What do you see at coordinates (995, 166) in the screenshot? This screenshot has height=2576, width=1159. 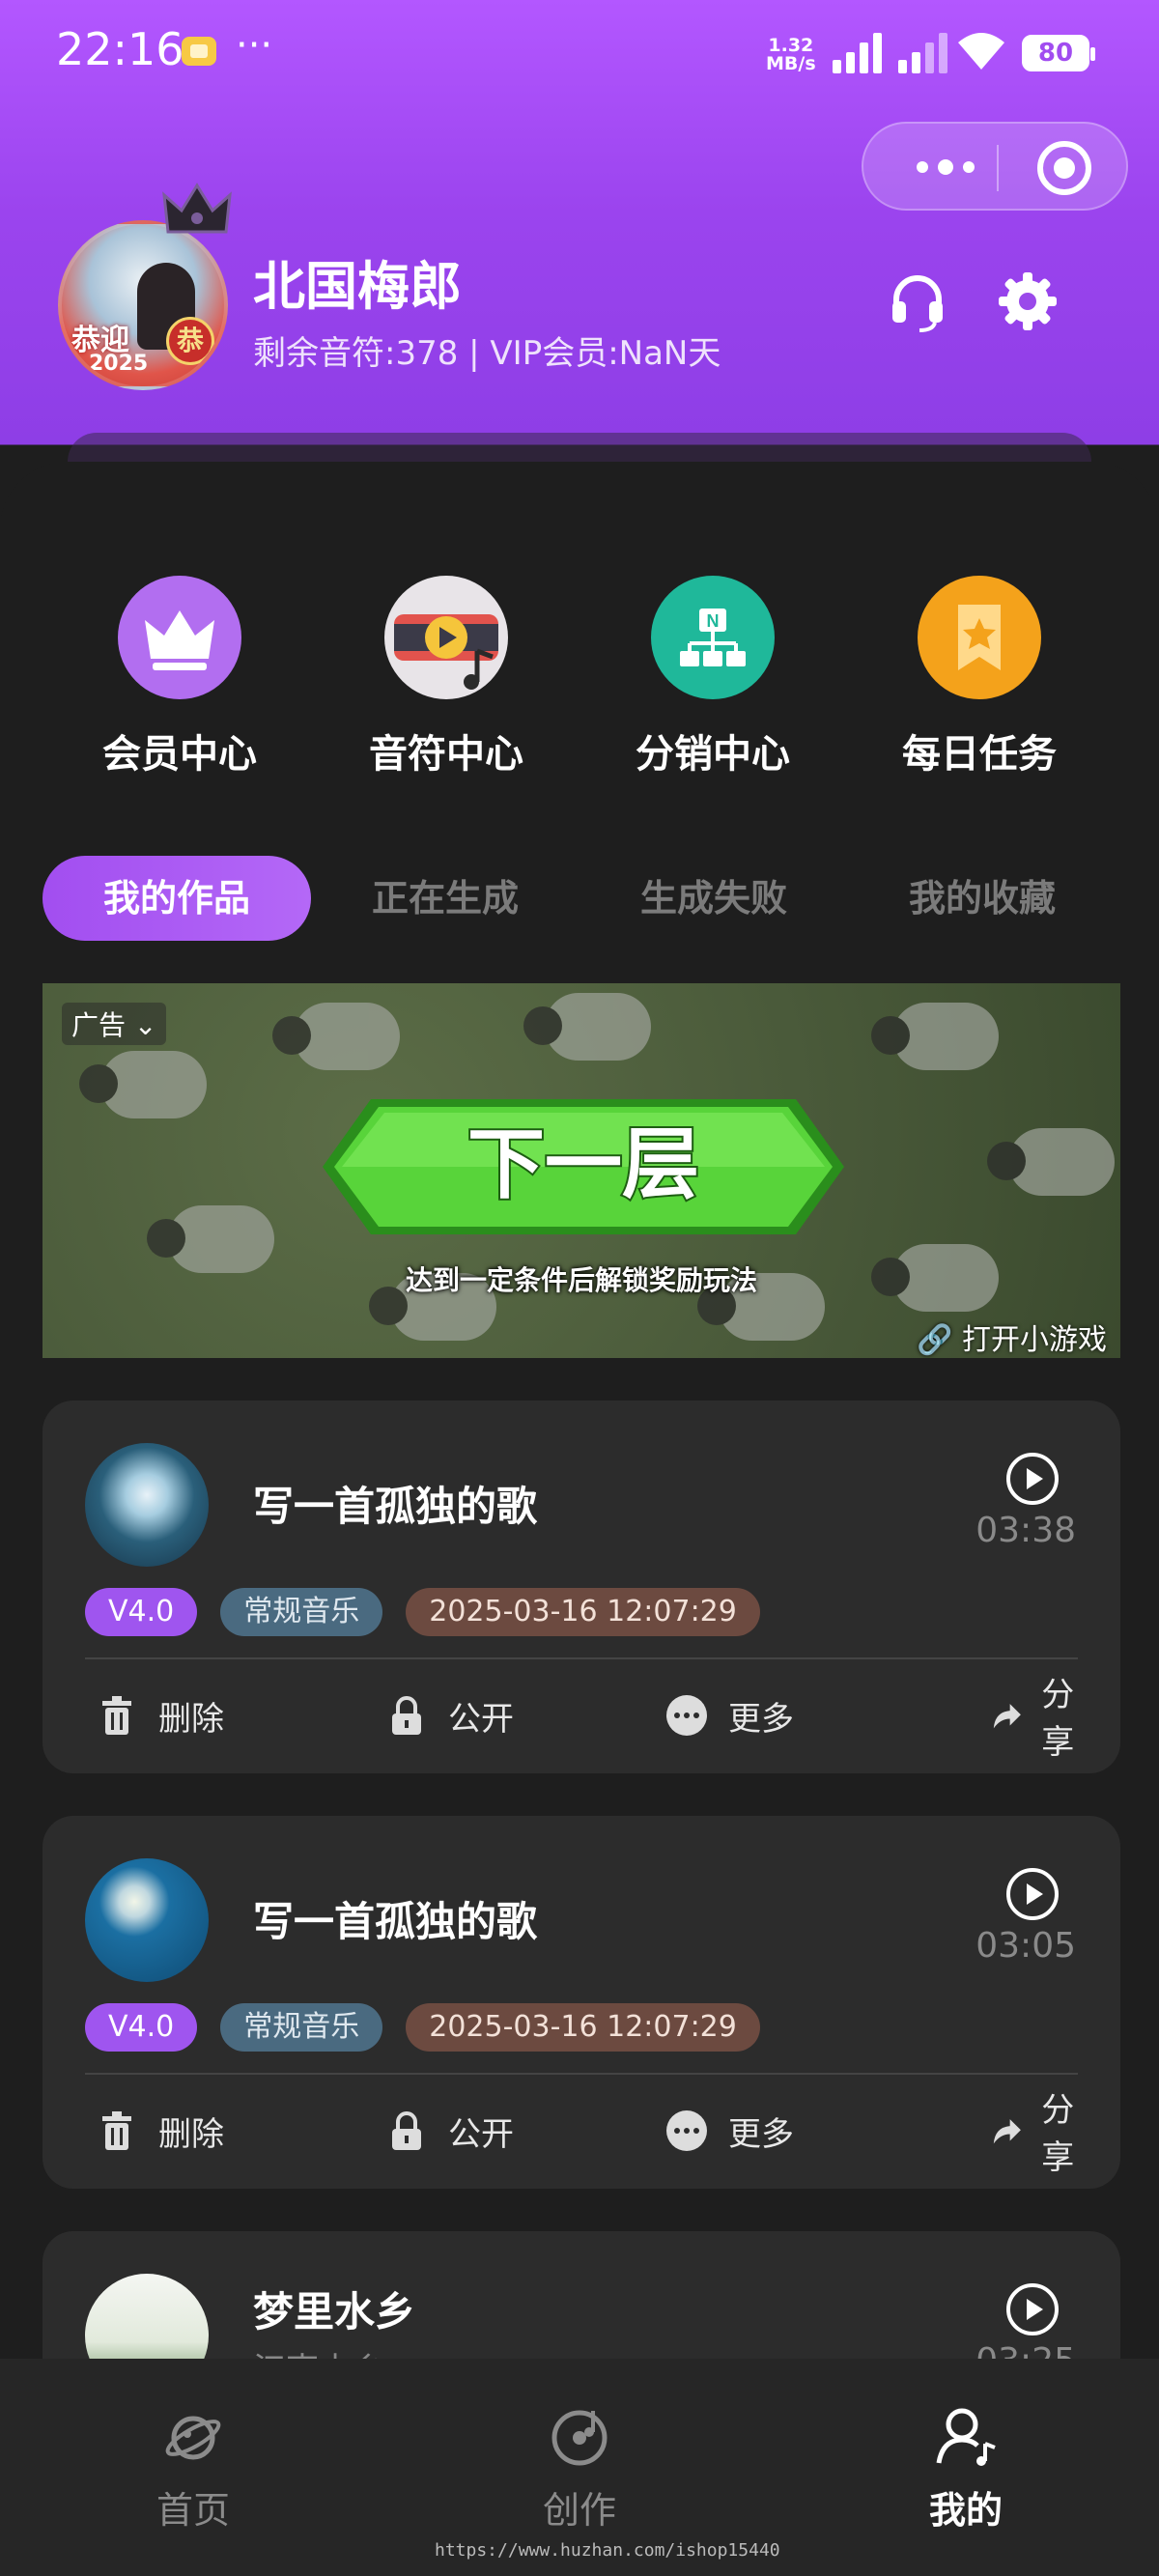 I see `miniprogram-capsule` at bounding box center [995, 166].